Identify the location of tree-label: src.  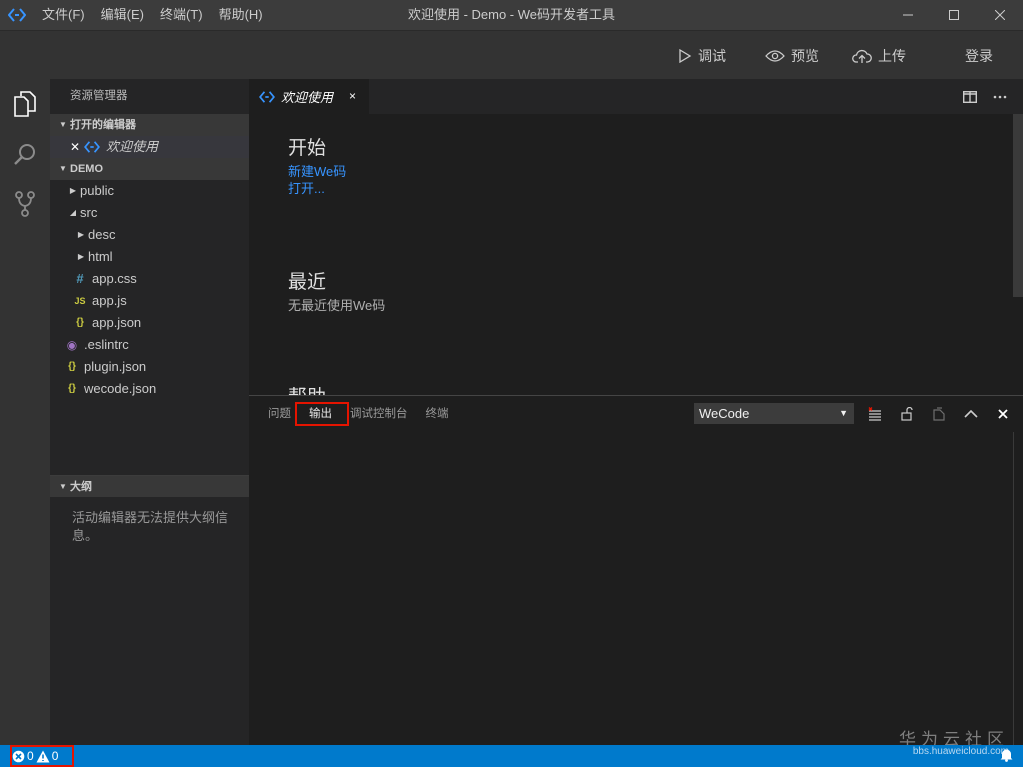
(89, 212).